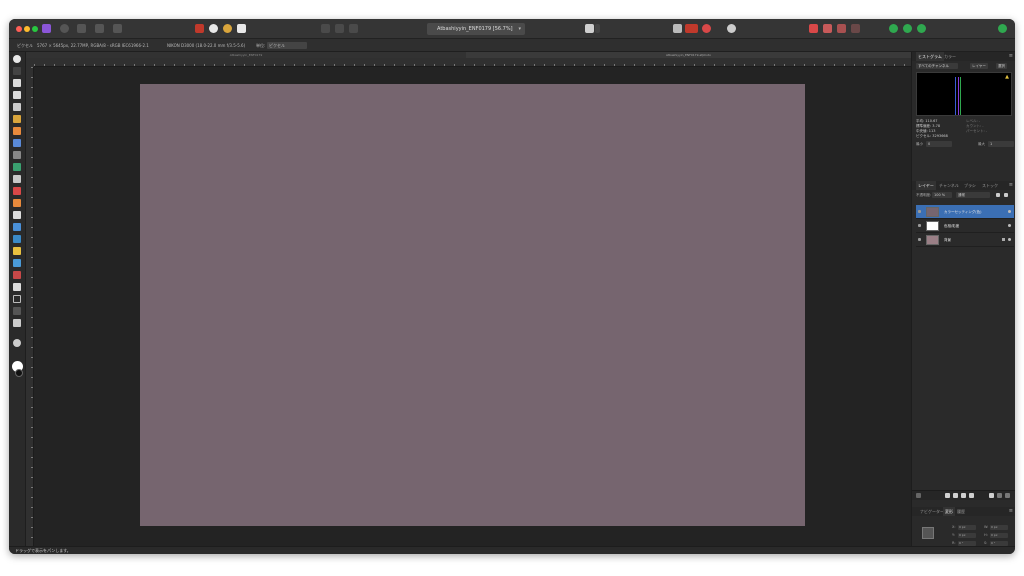 The image size is (1024, 576). Describe the element at coordinates (17, 263) in the screenshot. I see `inpainting-brush-tool-icon` at that location.